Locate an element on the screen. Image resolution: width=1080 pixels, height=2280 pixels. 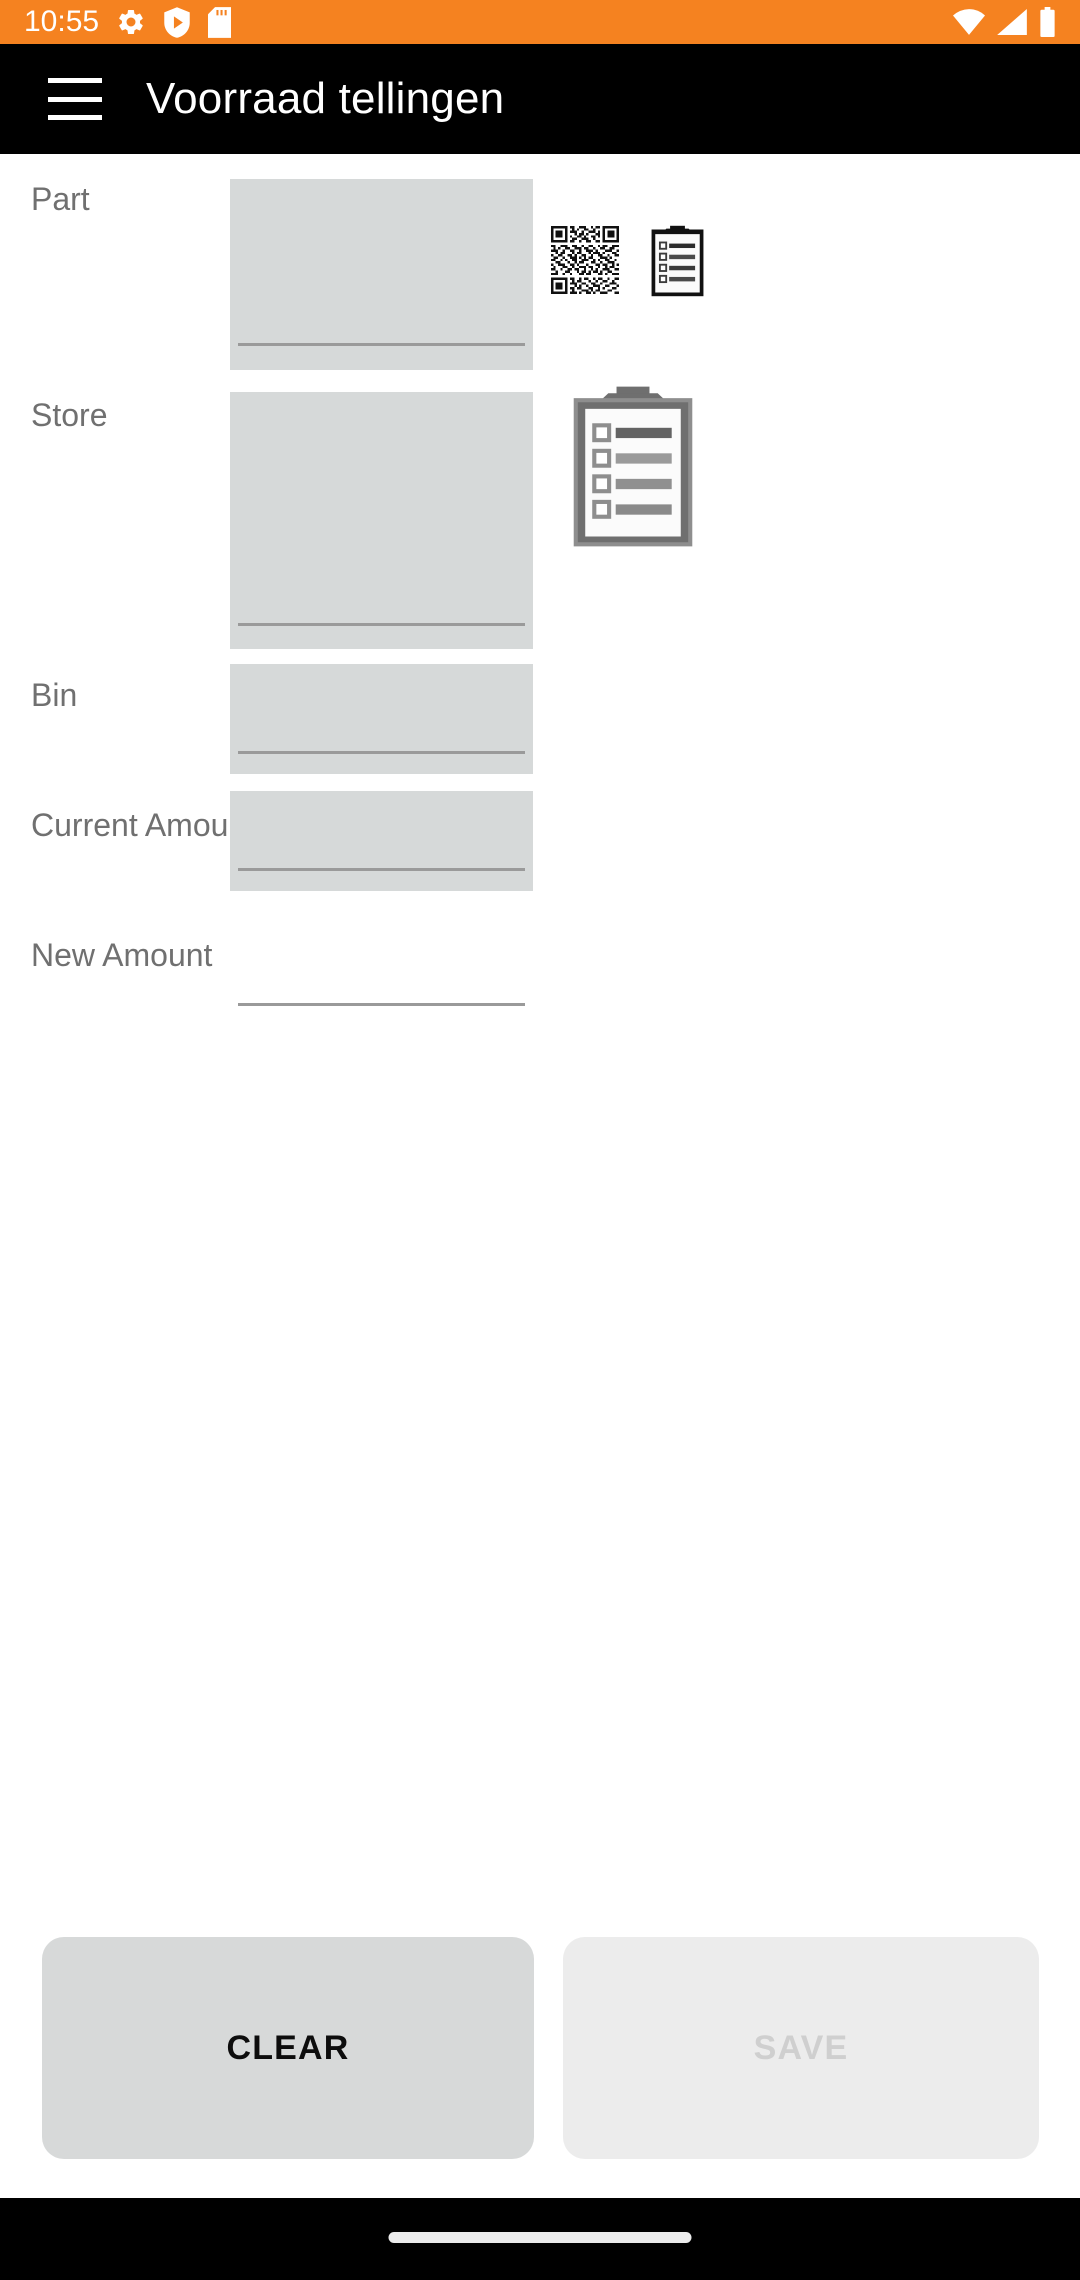
label-new-amount: New Amount is located at coordinates (122, 955).